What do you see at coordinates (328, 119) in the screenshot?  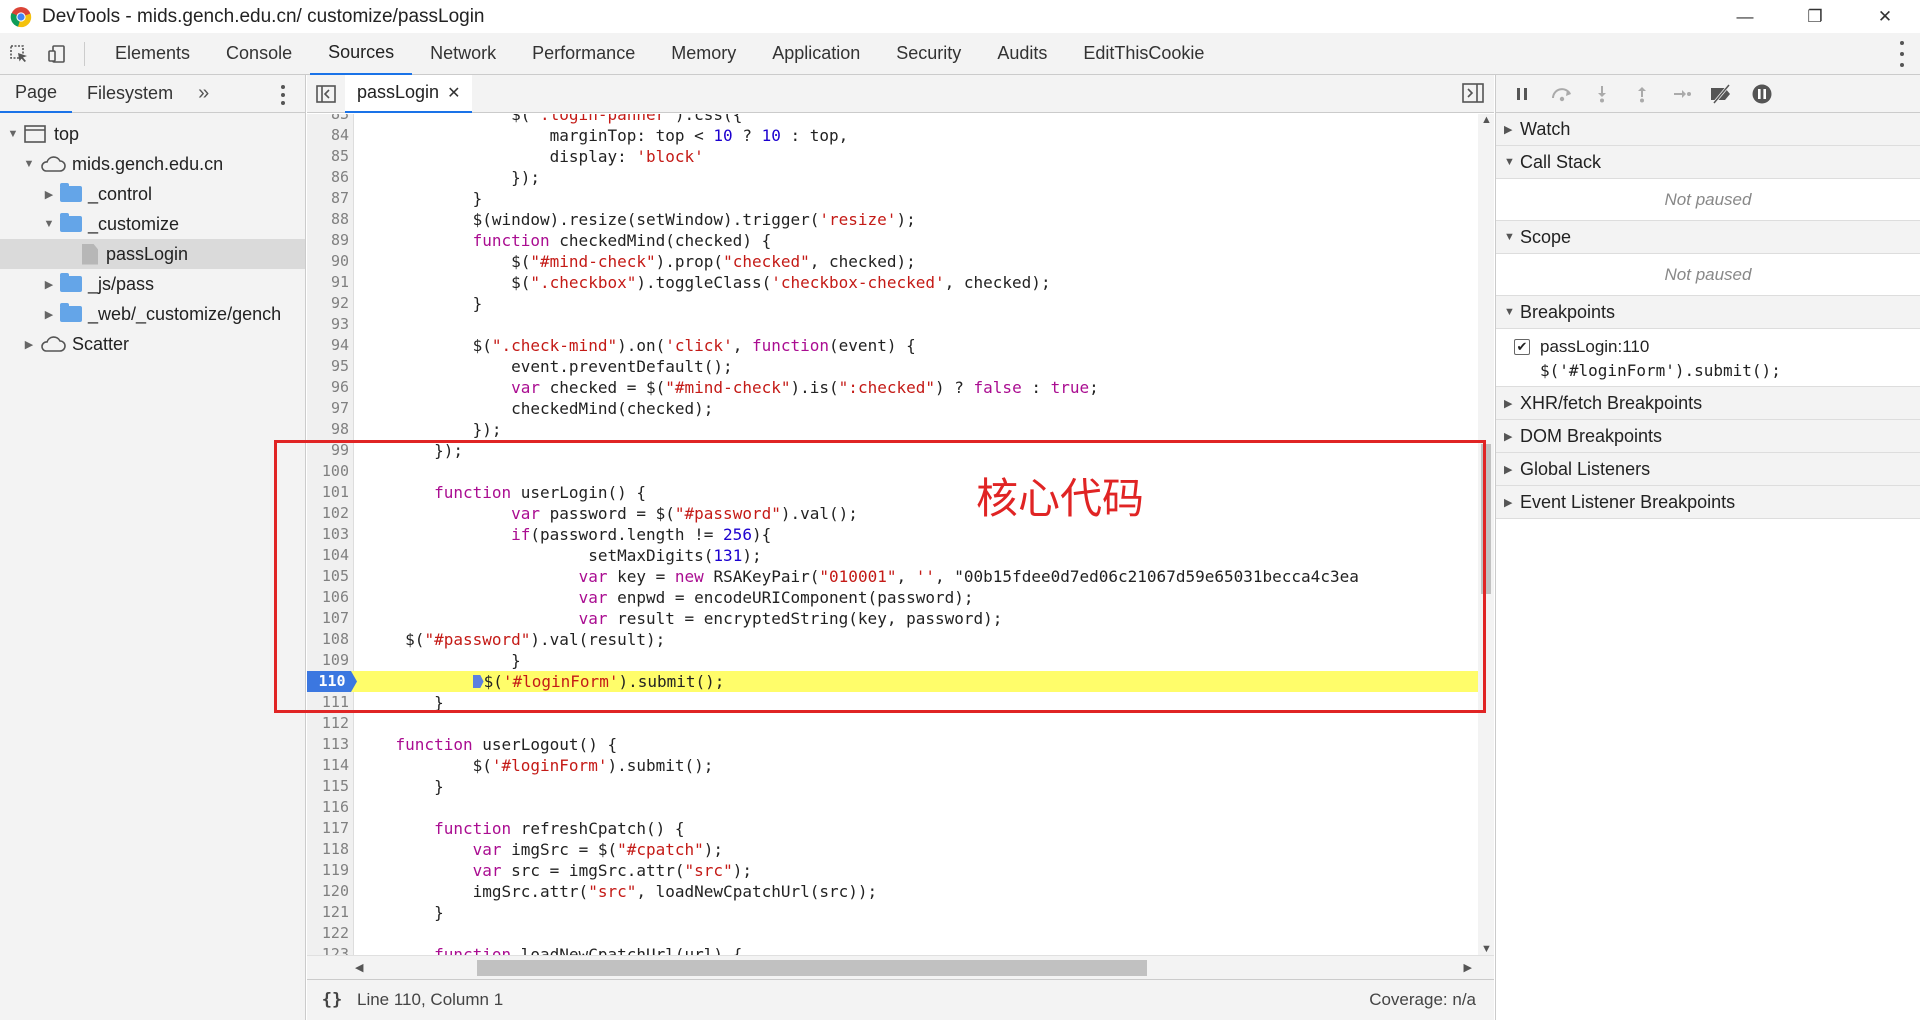 I see `line-number: 83` at bounding box center [328, 119].